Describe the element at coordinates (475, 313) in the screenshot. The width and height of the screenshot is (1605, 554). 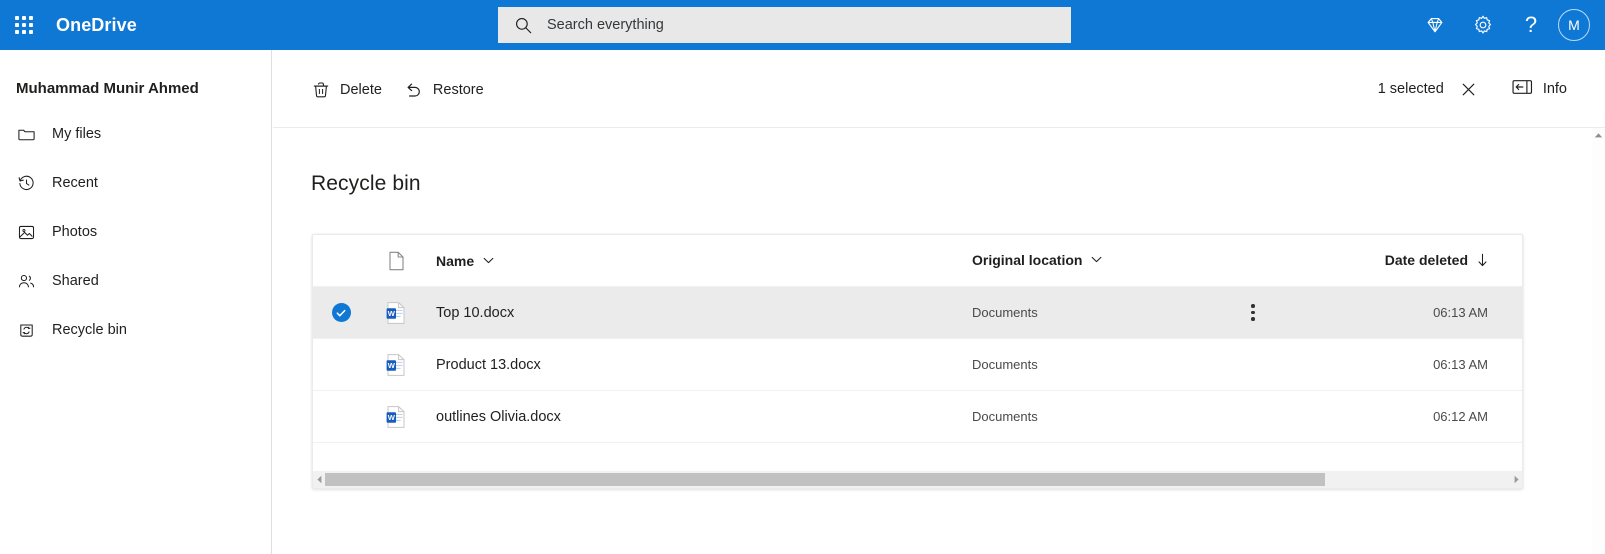
I see `file-name: Top 10.docx` at that location.